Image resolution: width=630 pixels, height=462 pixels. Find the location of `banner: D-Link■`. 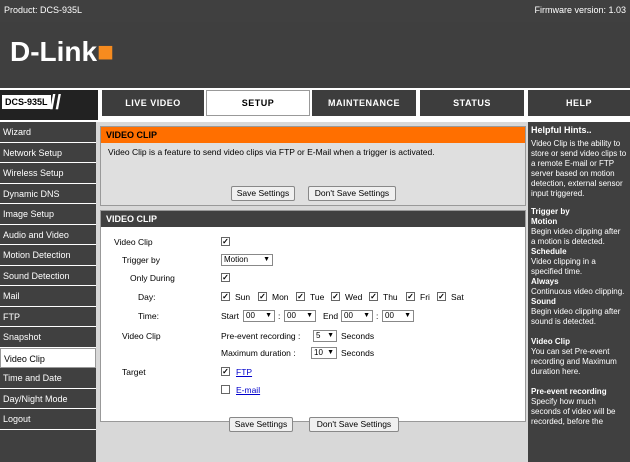

banner: D-Link■ is located at coordinates (315, 55).